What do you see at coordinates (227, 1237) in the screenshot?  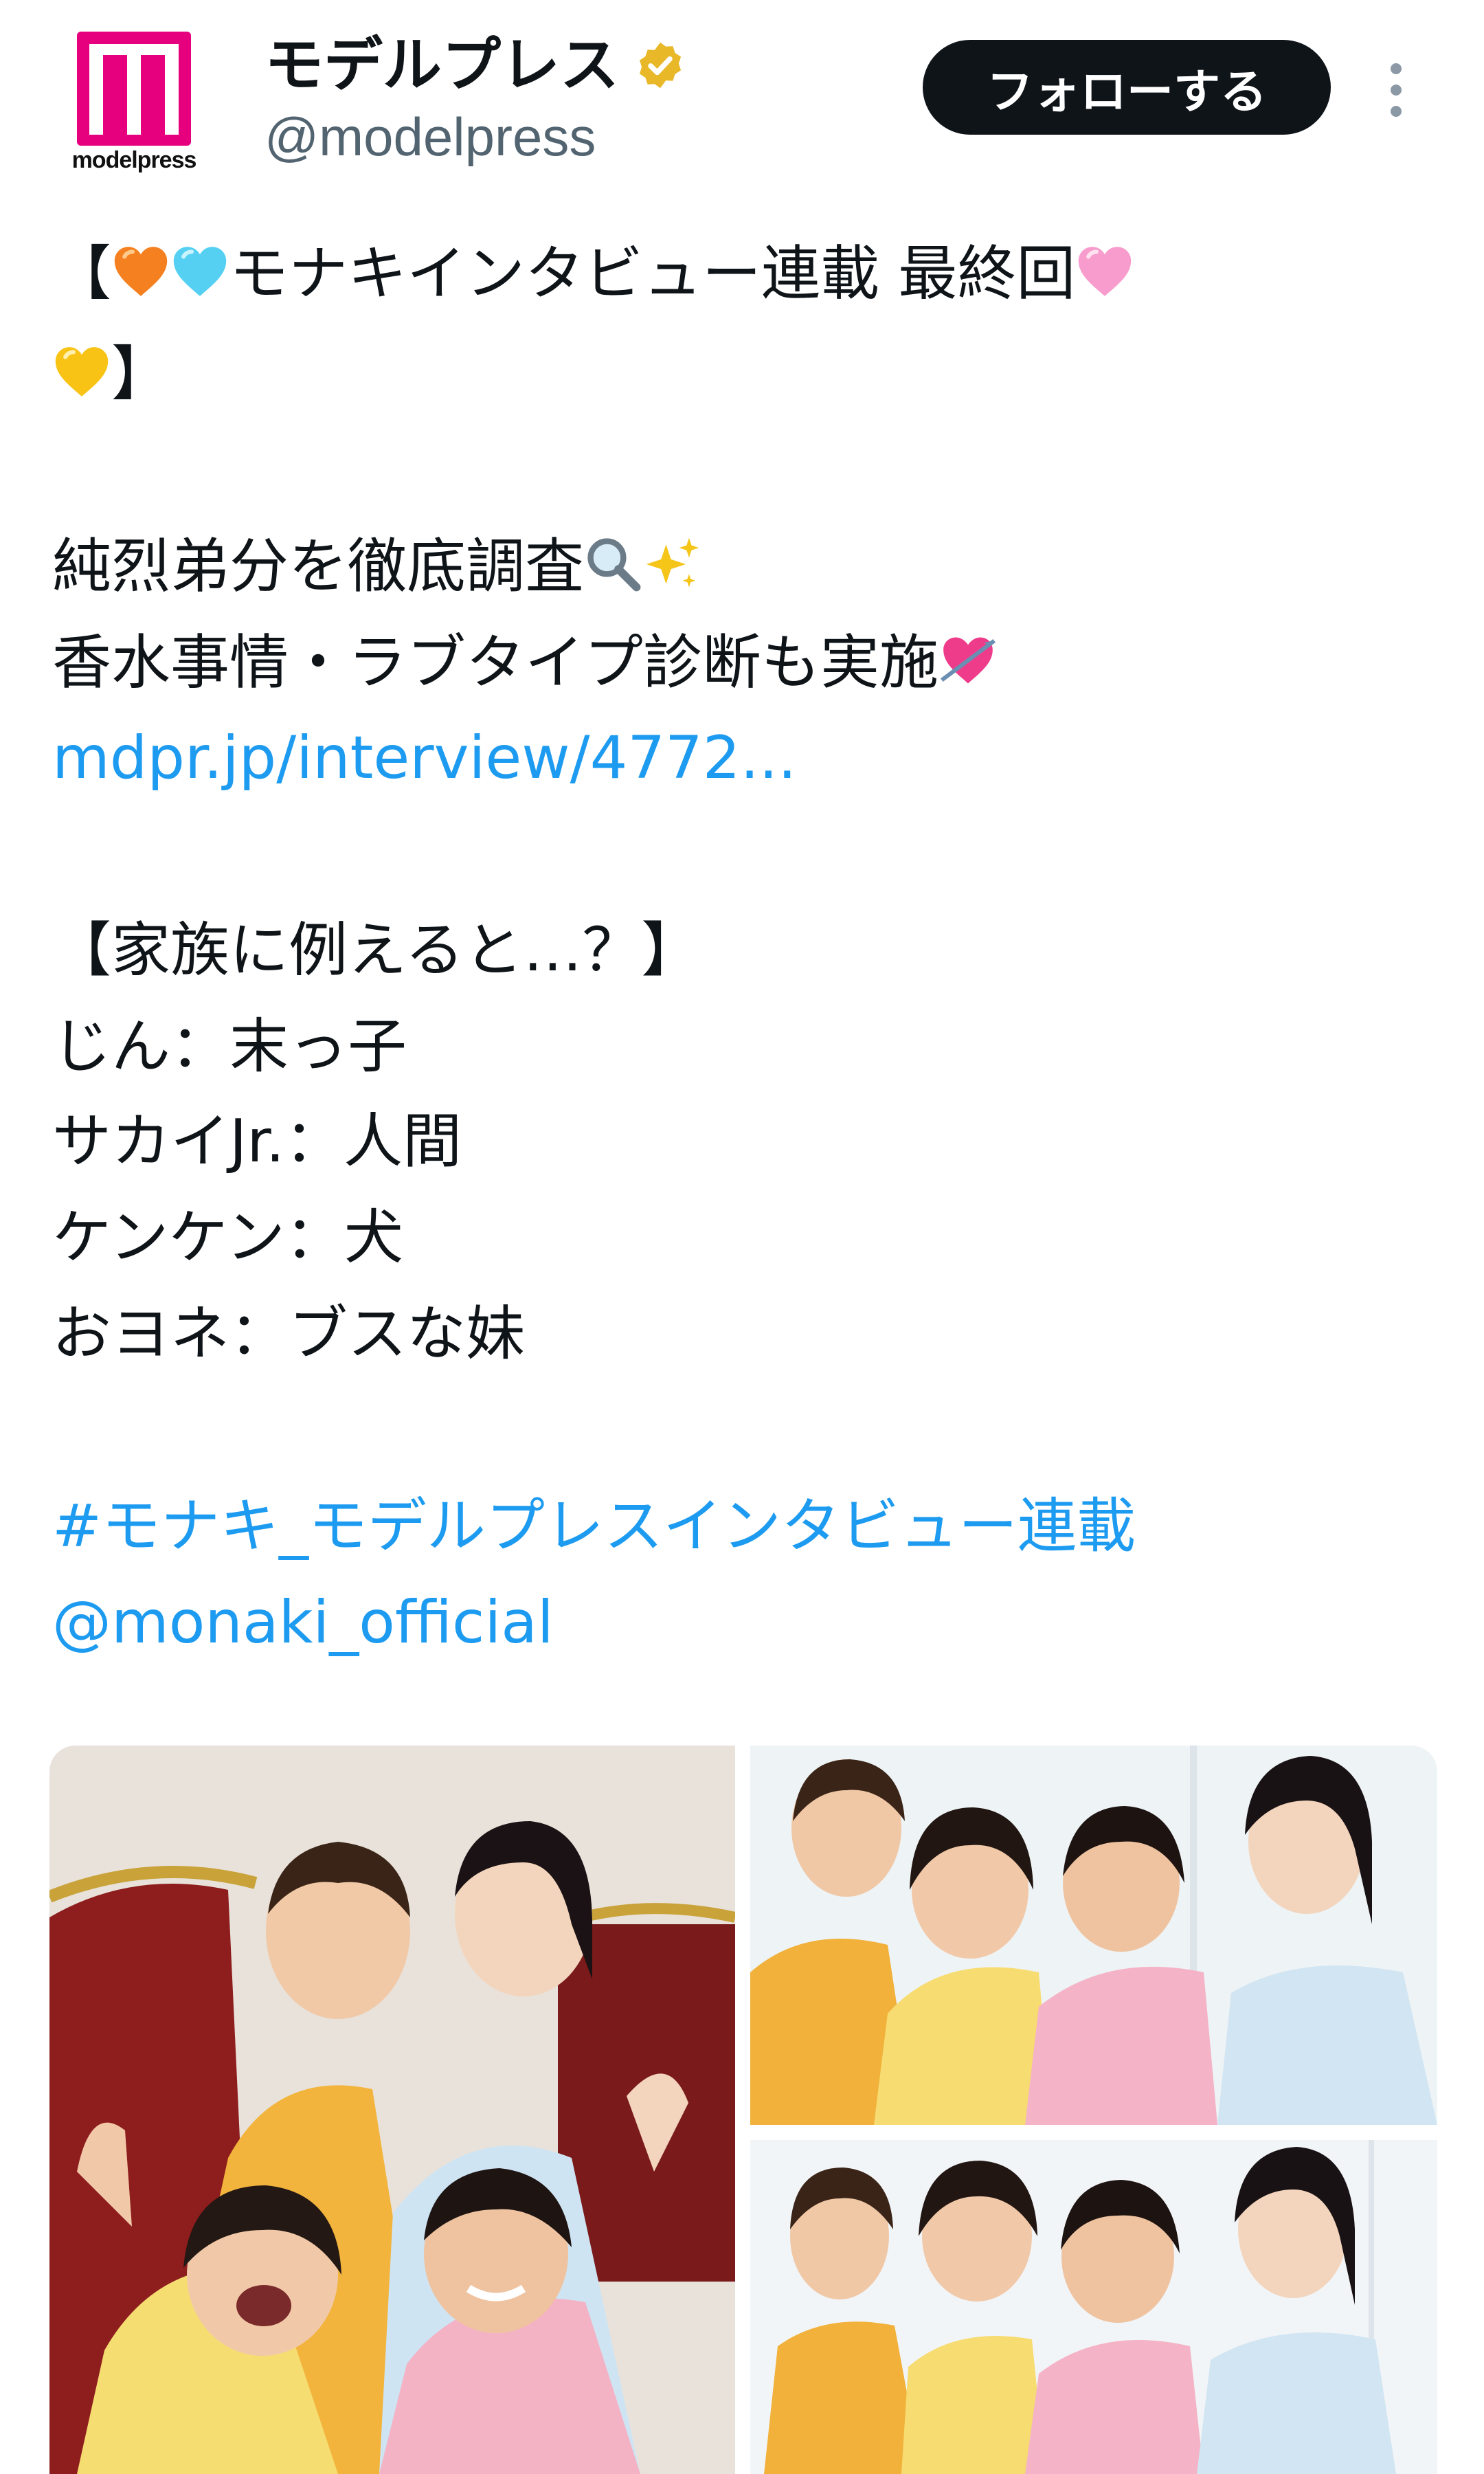 I see `family-item-3: ケンケン：犬` at bounding box center [227, 1237].